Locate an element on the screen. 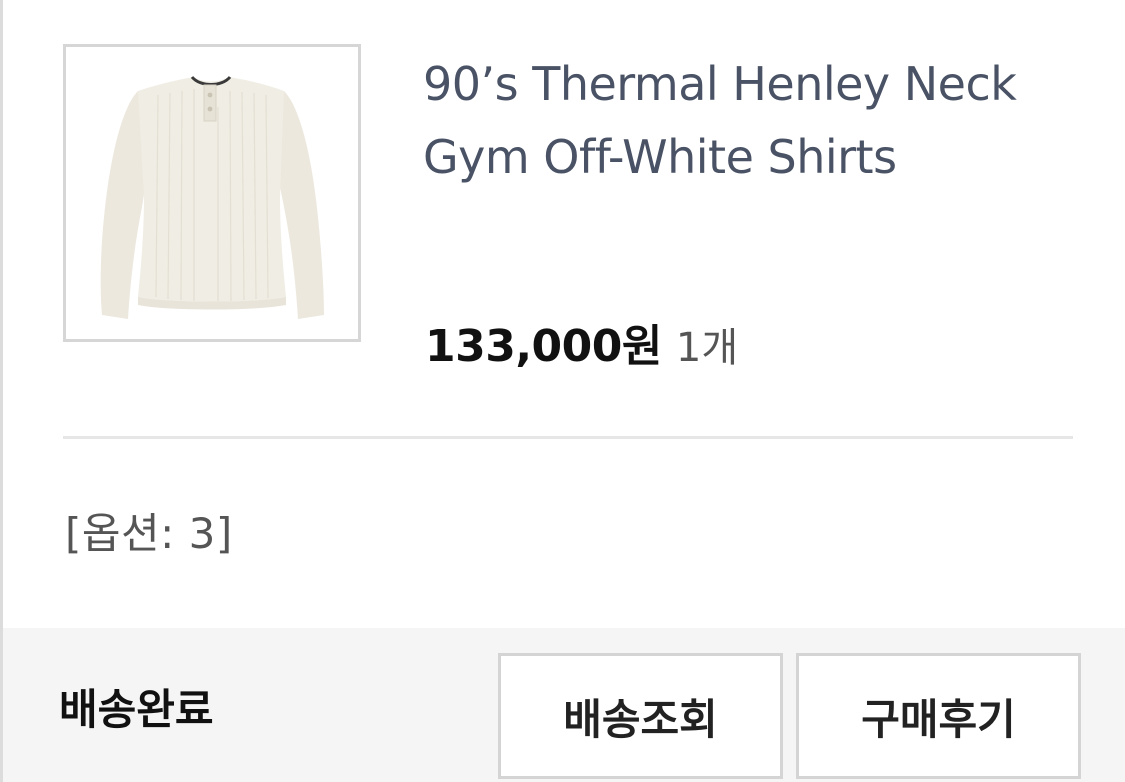  product-thumbnail is located at coordinates (212, 193).